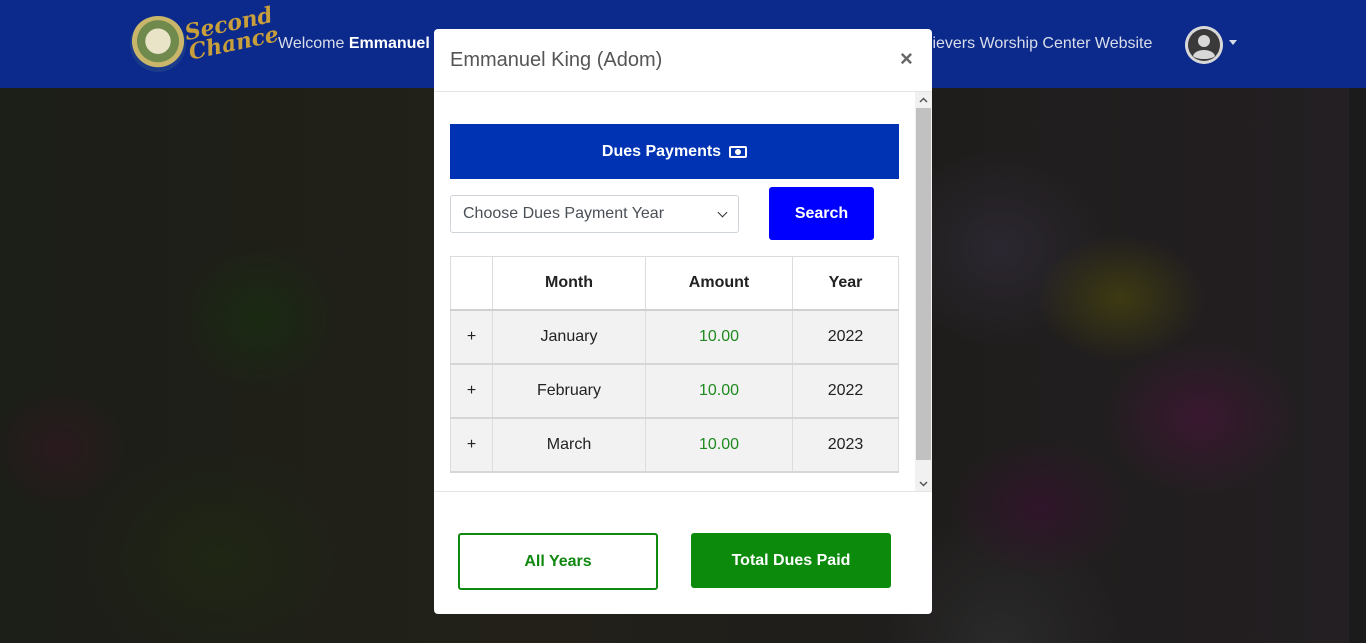 The height and width of the screenshot is (643, 1366). Describe the element at coordinates (1357, 365) in the screenshot. I see `page-scrollbar` at that location.